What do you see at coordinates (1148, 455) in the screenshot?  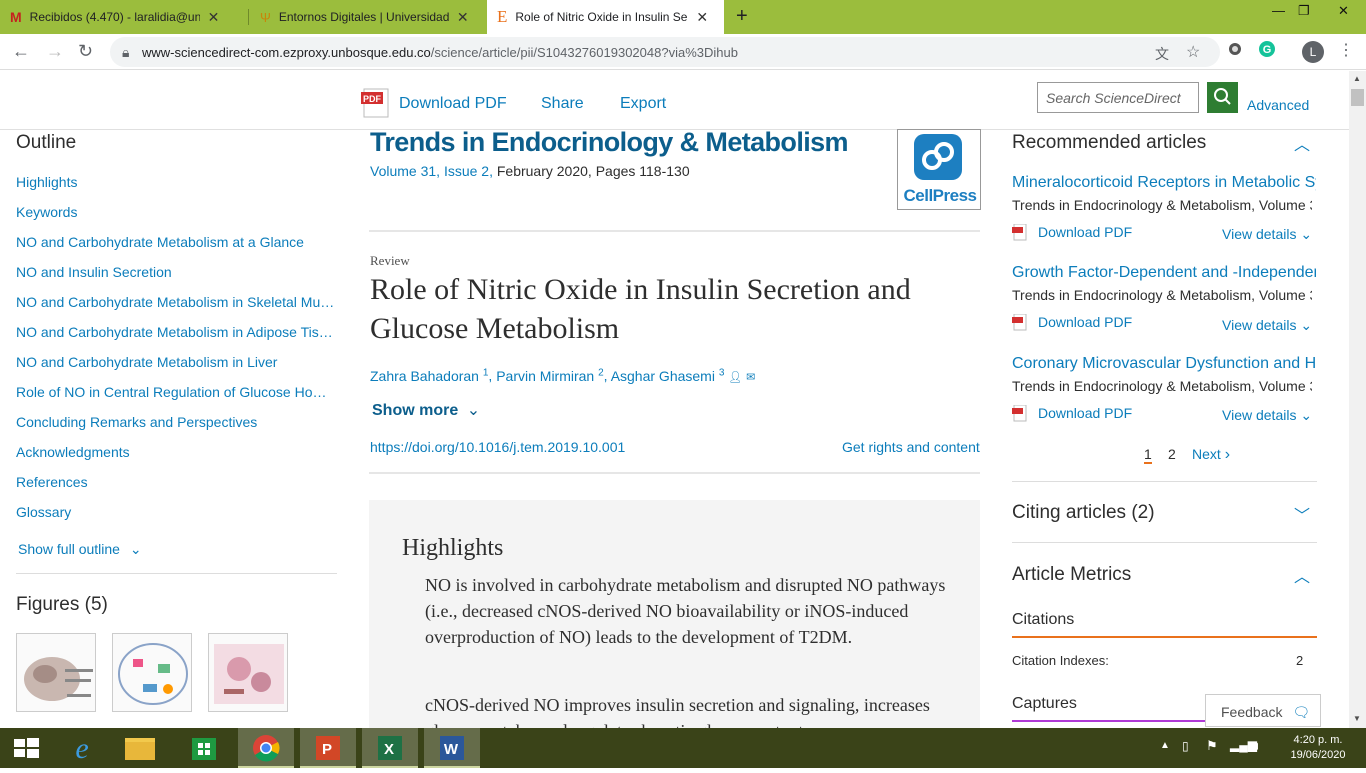 I see `page-1-link: 1` at bounding box center [1148, 455].